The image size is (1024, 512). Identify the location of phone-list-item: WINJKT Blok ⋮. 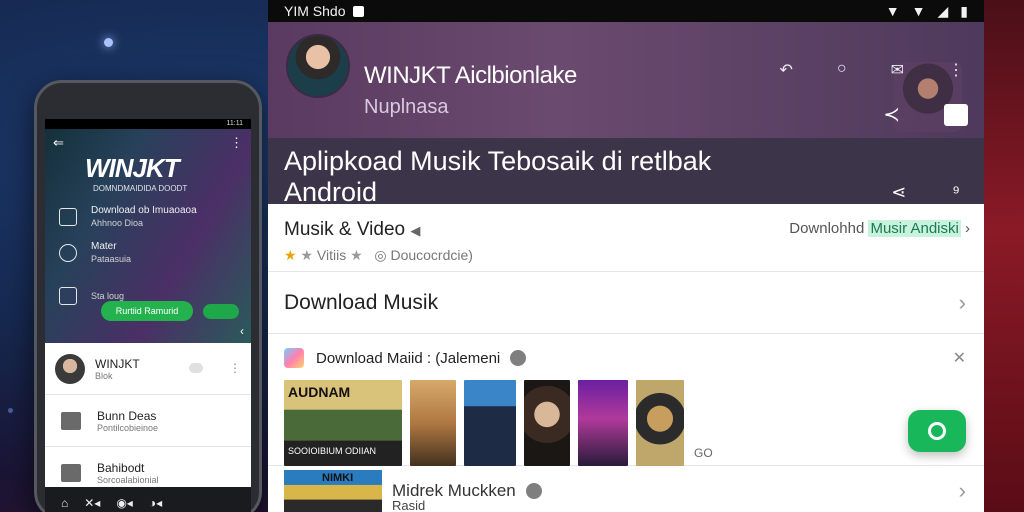
(148, 369).